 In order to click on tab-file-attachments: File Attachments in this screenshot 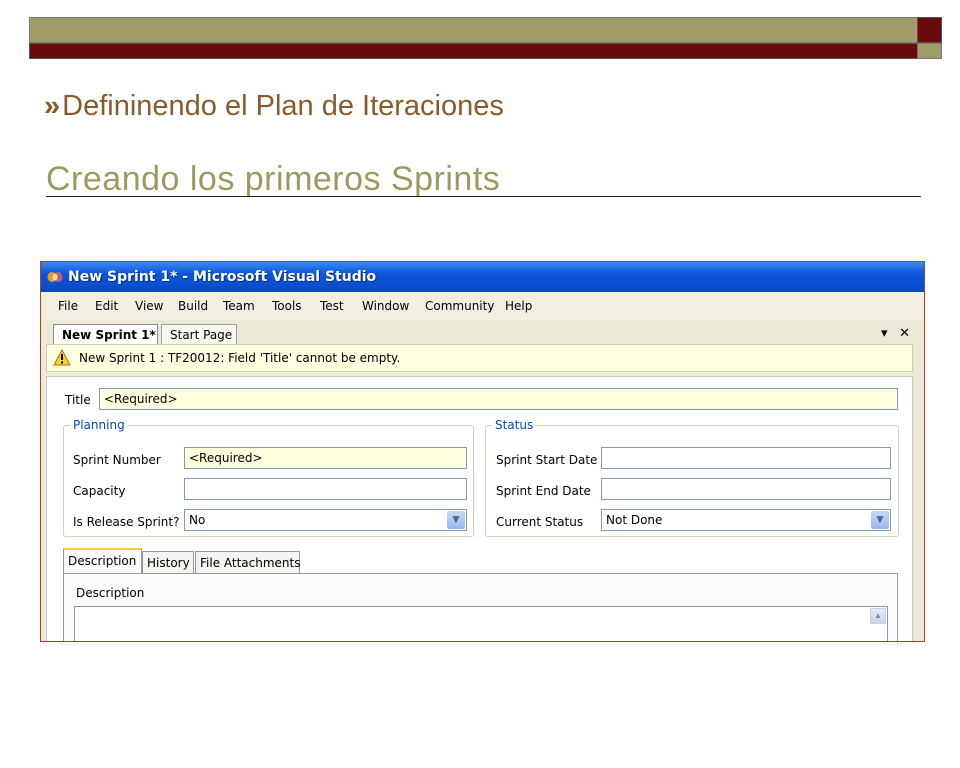, I will do `click(248, 562)`.